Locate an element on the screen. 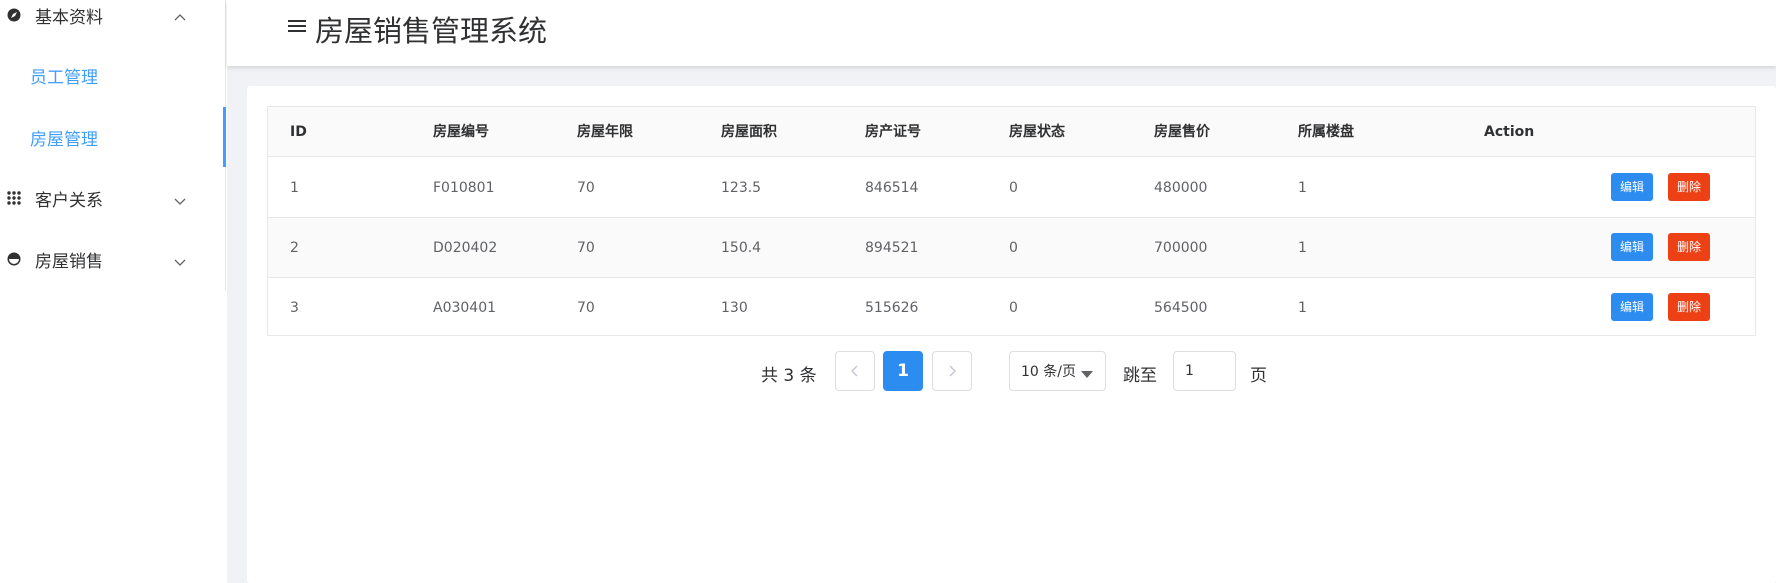  next-page-button is located at coordinates (952, 371).